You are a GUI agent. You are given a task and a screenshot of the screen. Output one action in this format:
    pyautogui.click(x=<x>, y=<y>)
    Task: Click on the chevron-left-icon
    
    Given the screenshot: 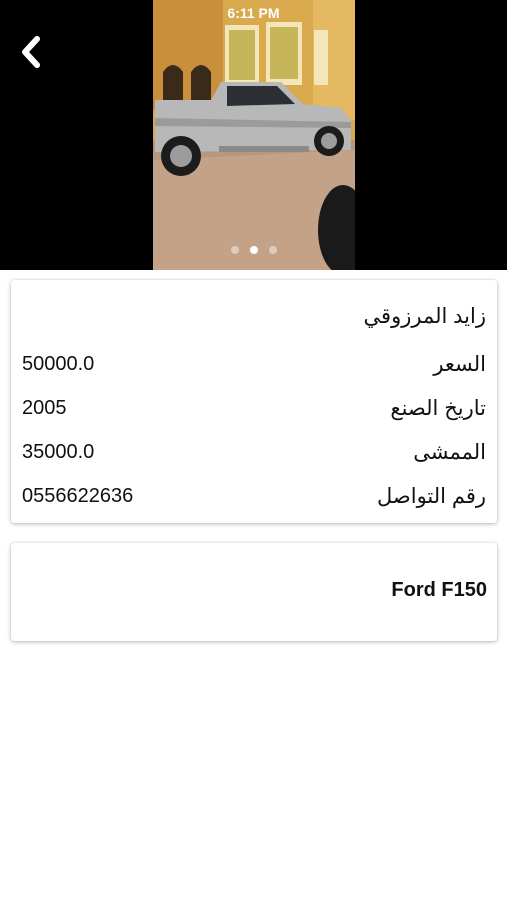 What is the action you would take?
    pyautogui.click(x=31, y=52)
    